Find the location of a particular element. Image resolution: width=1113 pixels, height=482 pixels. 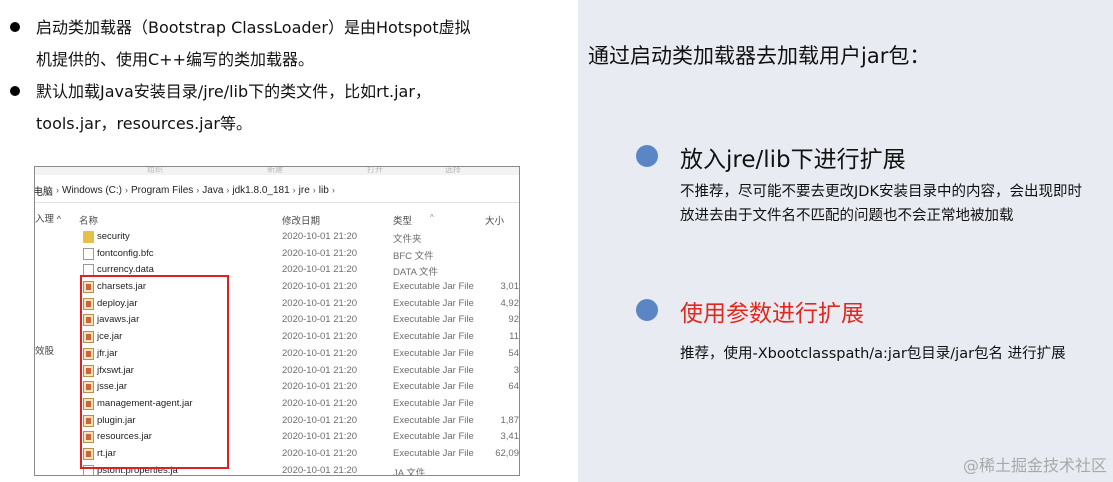

bullet-line: 机提供的、使用C++编写的类加载器。 is located at coordinates (175, 59).